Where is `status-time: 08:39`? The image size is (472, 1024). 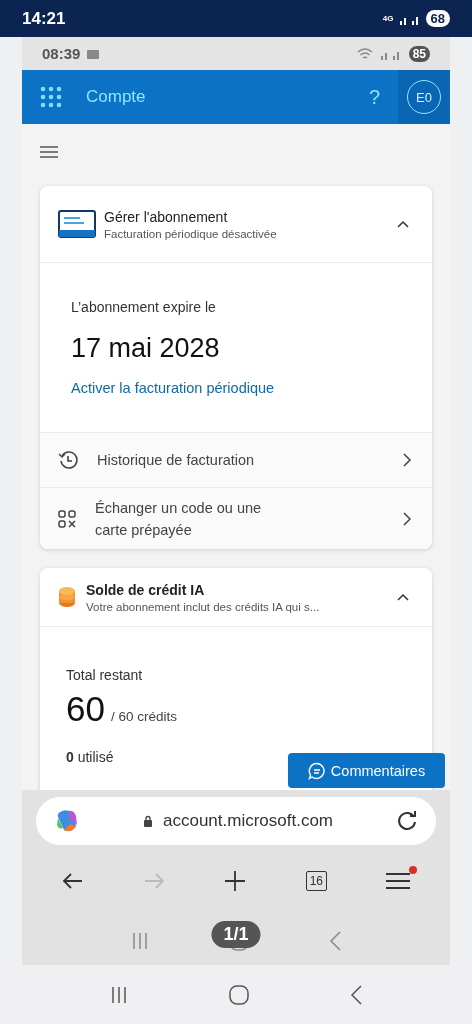 status-time: 08:39 is located at coordinates (61, 53).